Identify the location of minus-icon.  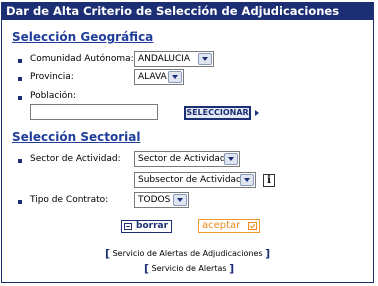
(128, 226).